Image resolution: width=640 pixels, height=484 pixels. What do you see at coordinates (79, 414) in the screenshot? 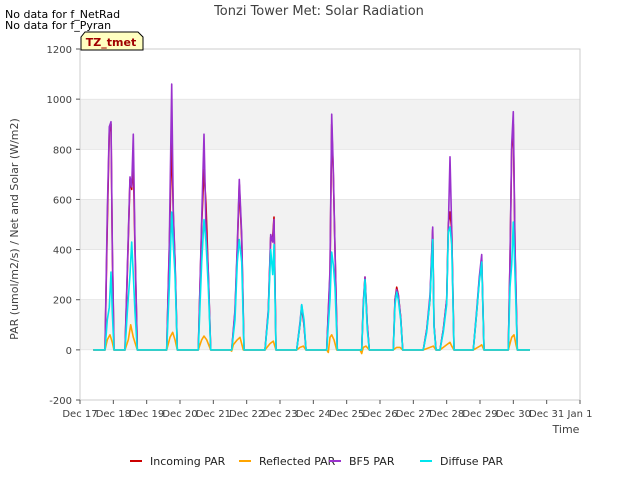
I see `x-tick-label: Dec 17` at bounding box center [79, 414].